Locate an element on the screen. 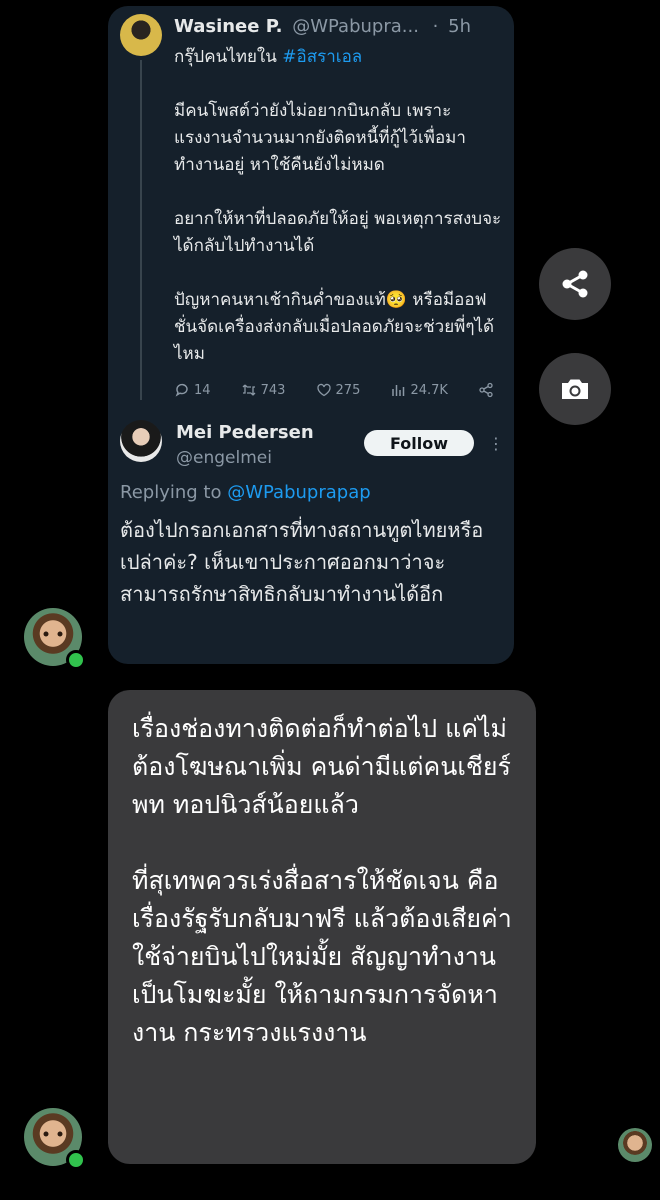  retweet-action: 743 is located at coordinates (263, 390).